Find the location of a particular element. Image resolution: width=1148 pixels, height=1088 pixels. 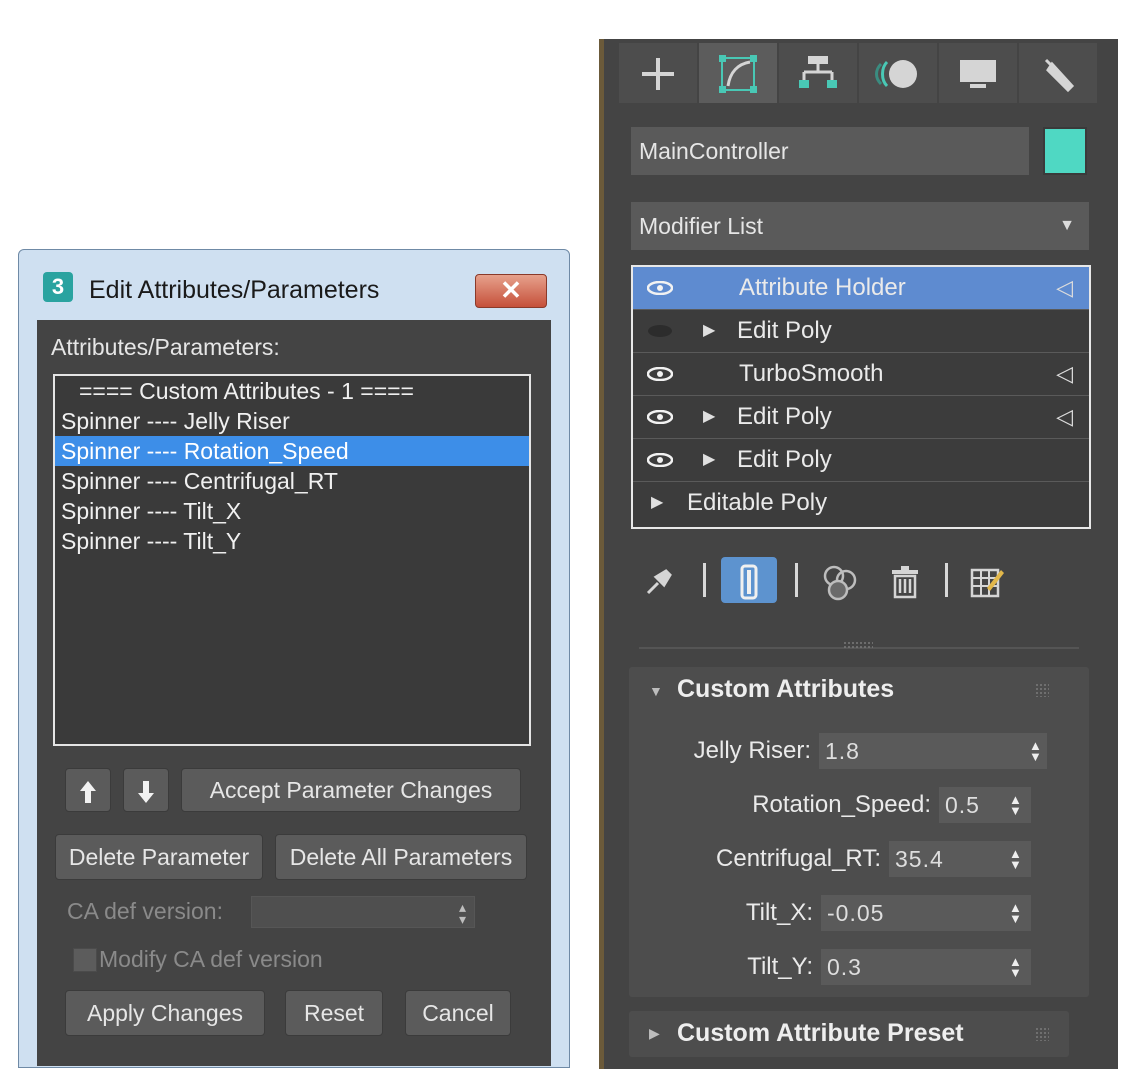

object-name-field: MainController is located at coordinates (830, 151).